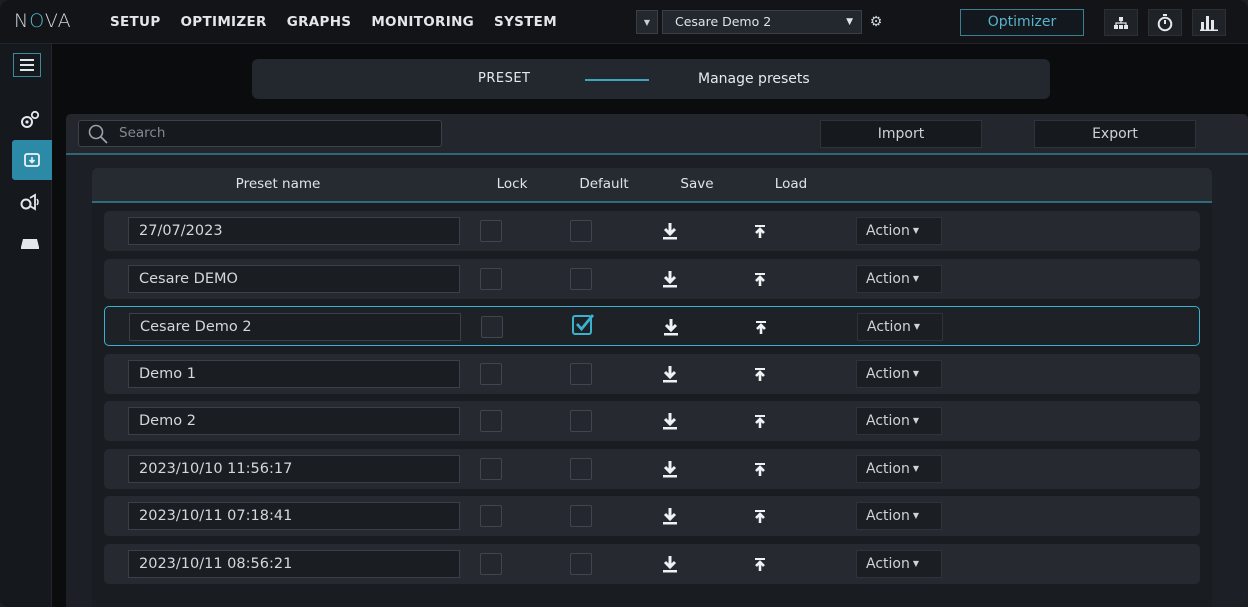 The image size is (1248, 607). What do you see at coordinates (294, 374) in the screenshot?
I see `preset-name-field: Demo 1` at bounding box center [294, 374].